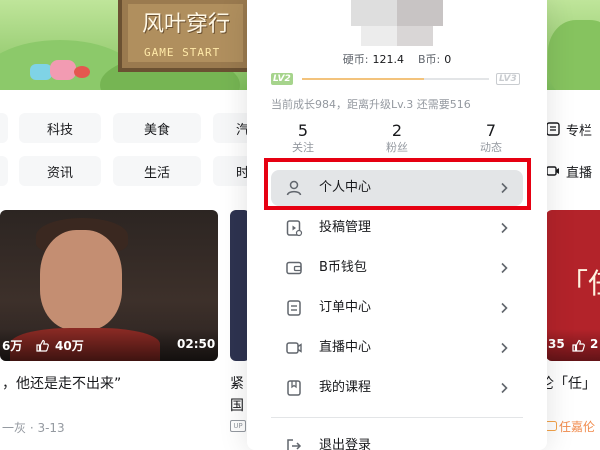 The width and height of the screenshot is (600, 450). What do you see at coordinates (363, 79) in the screenshot?
I see `level-progress-fill` at bounding box center [363, 79].